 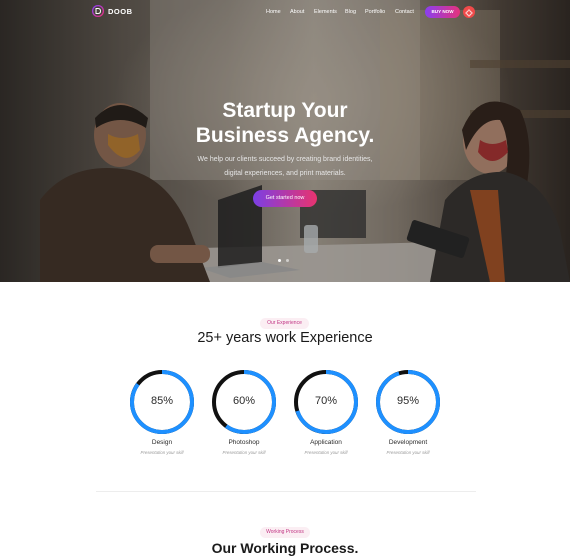 I want to click on experience-tag: Our Experience, so click(x=284, y=323).